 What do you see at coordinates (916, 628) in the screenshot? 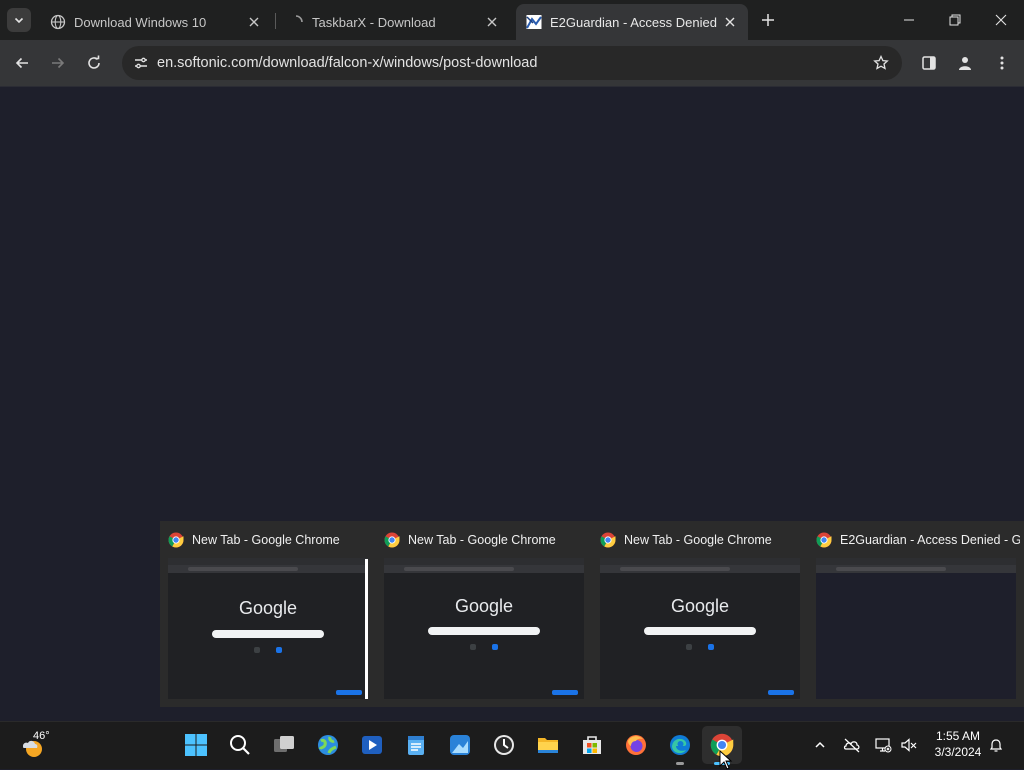
I see `preview-thumbnail` at bounding box center [916, 628].